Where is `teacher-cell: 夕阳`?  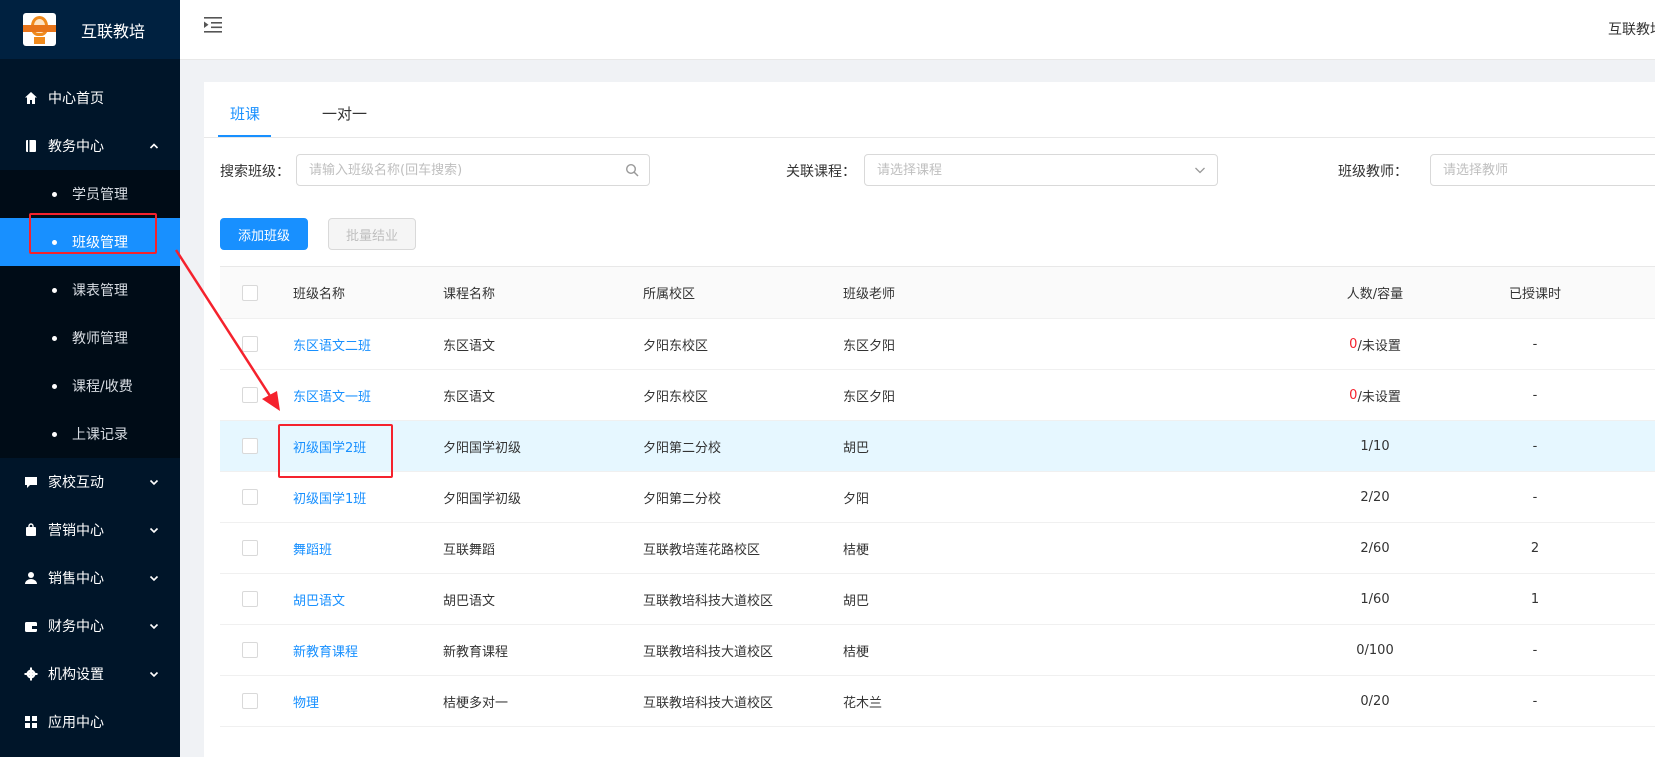
teacher-cell: 夕阳 is located at coordinates (856, 499).